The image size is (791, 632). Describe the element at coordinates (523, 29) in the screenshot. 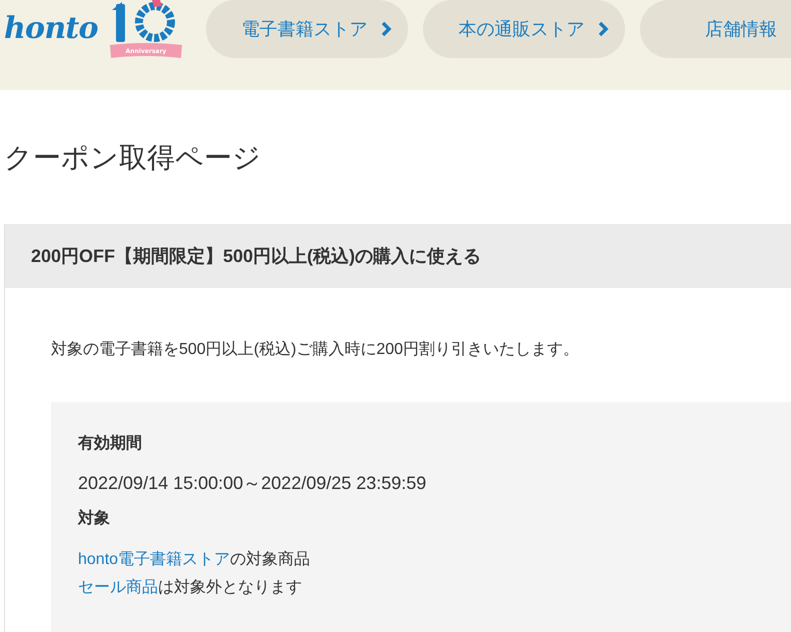

I see `nav-tab: 本の通販ストア` at that location.